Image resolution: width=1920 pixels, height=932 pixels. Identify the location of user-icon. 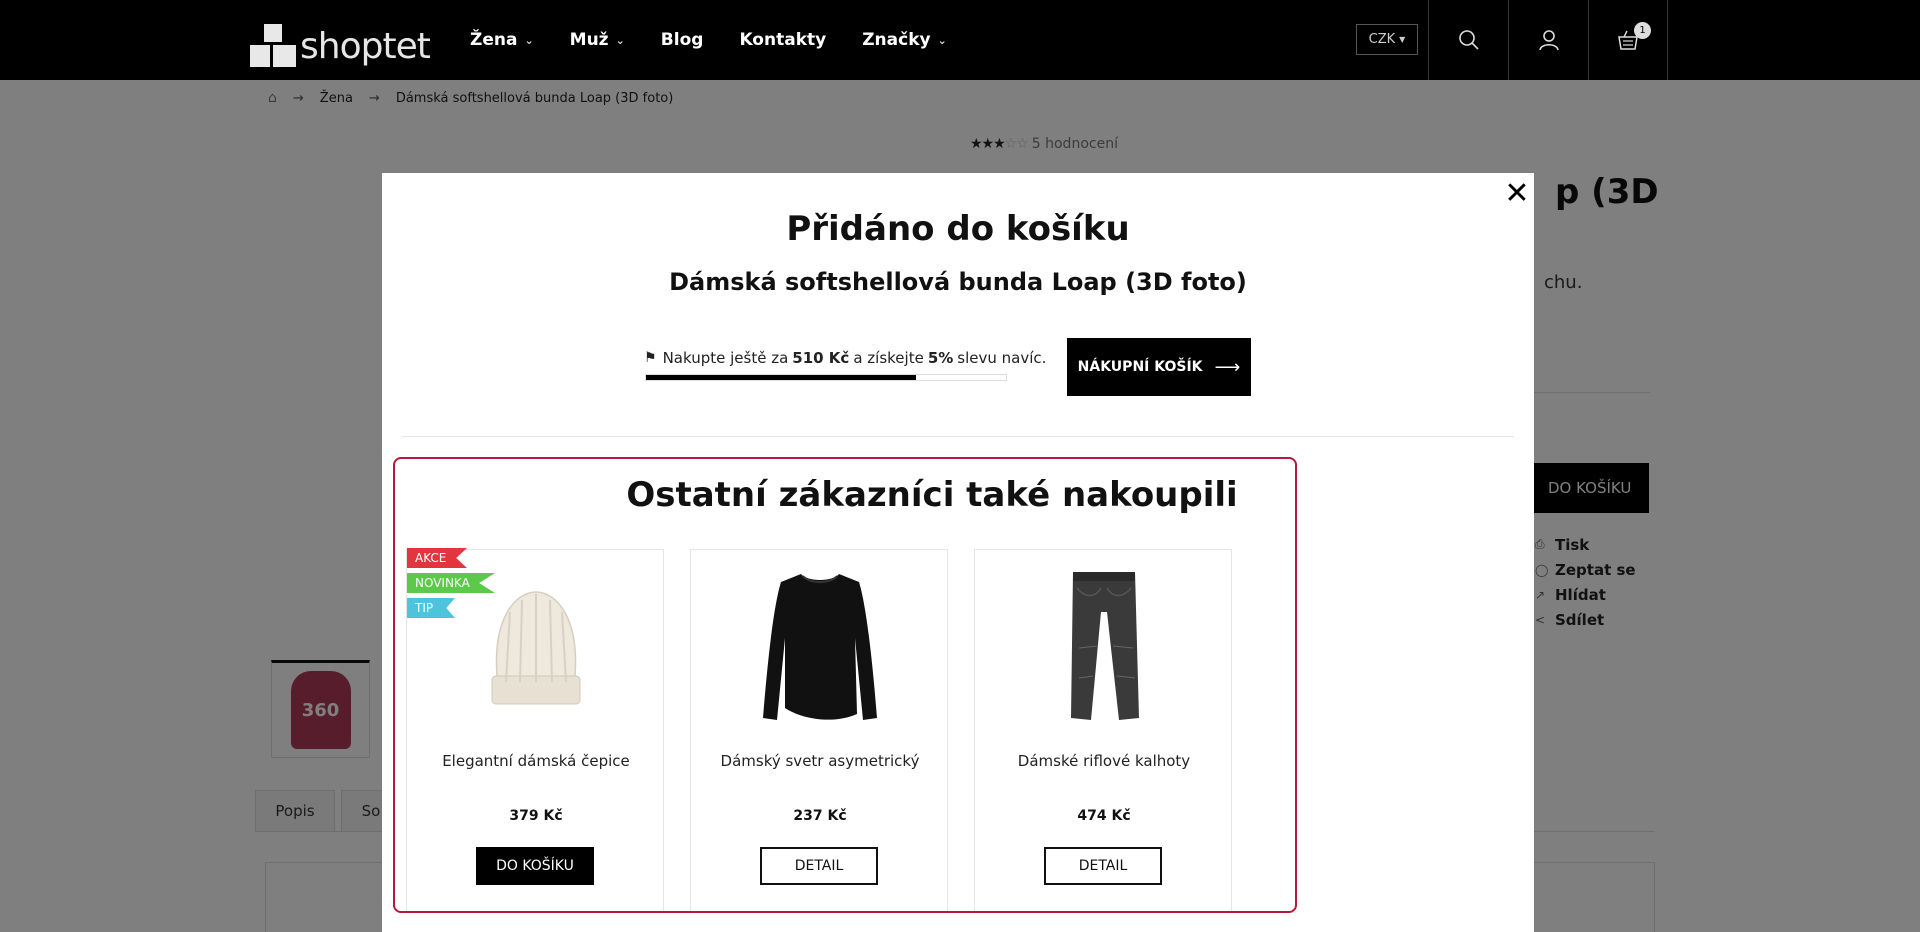
(1548, 40).